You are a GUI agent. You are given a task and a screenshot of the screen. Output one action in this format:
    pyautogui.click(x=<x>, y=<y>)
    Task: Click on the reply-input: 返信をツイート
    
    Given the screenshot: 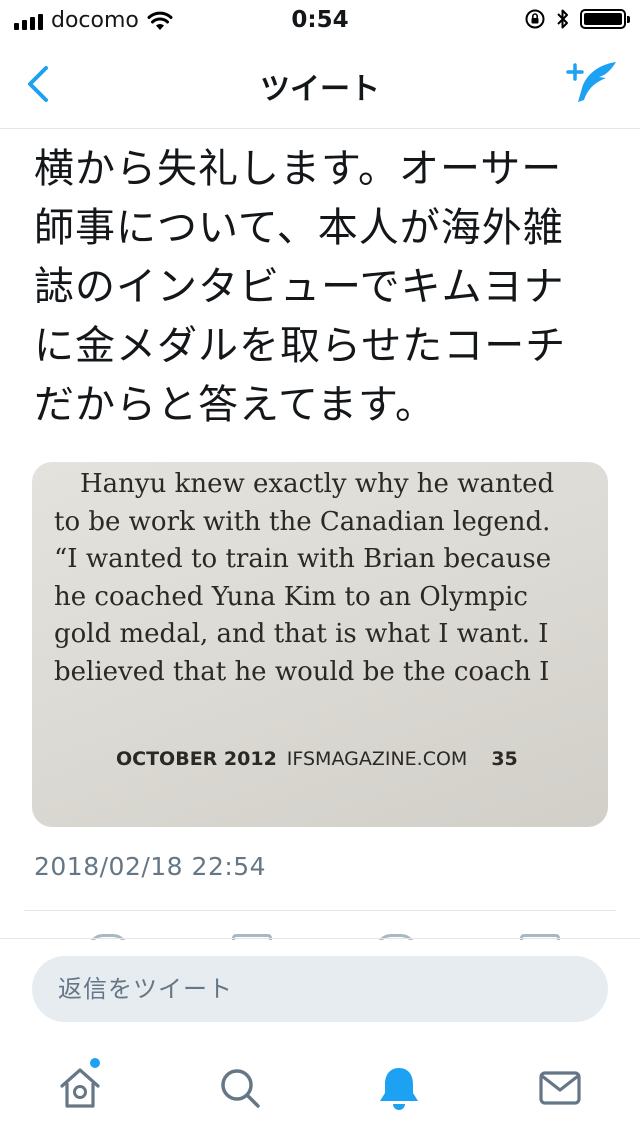 What is the action you would take?
    pyautogui.click(x=320, y=989)
    